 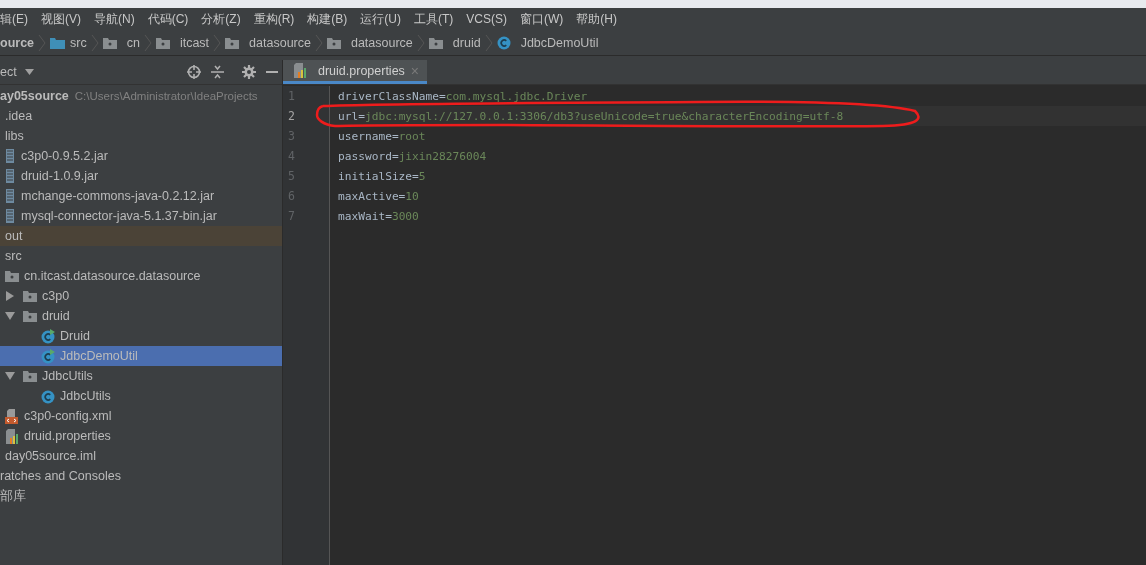 I want to click on tree-item-label: .idea, so click(x=19, y=116).